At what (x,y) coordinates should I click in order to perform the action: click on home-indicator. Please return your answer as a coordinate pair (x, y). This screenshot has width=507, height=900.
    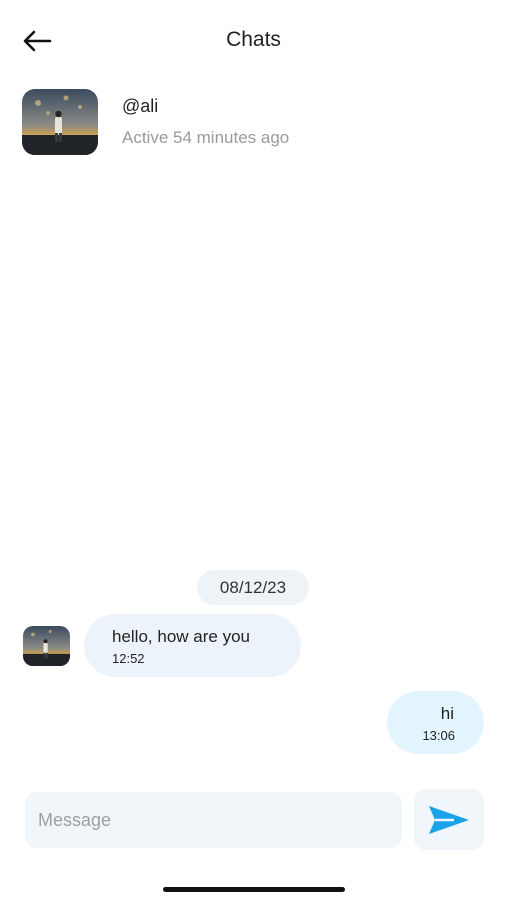
    Looking at the image, I should click on (254, 889).